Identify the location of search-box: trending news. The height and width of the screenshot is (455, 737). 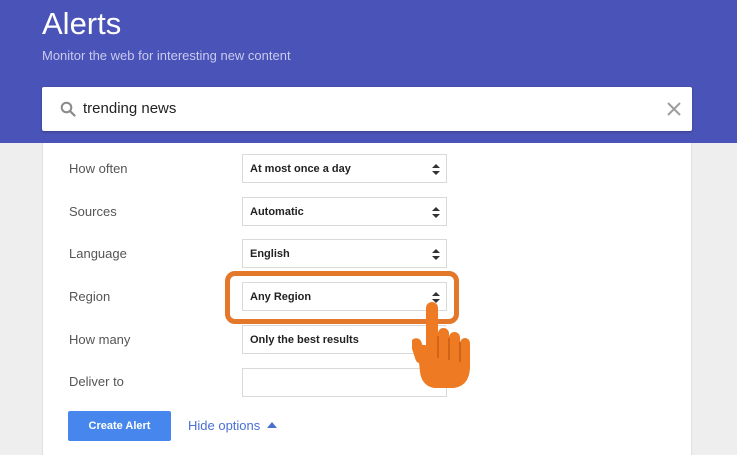
(367, 109).